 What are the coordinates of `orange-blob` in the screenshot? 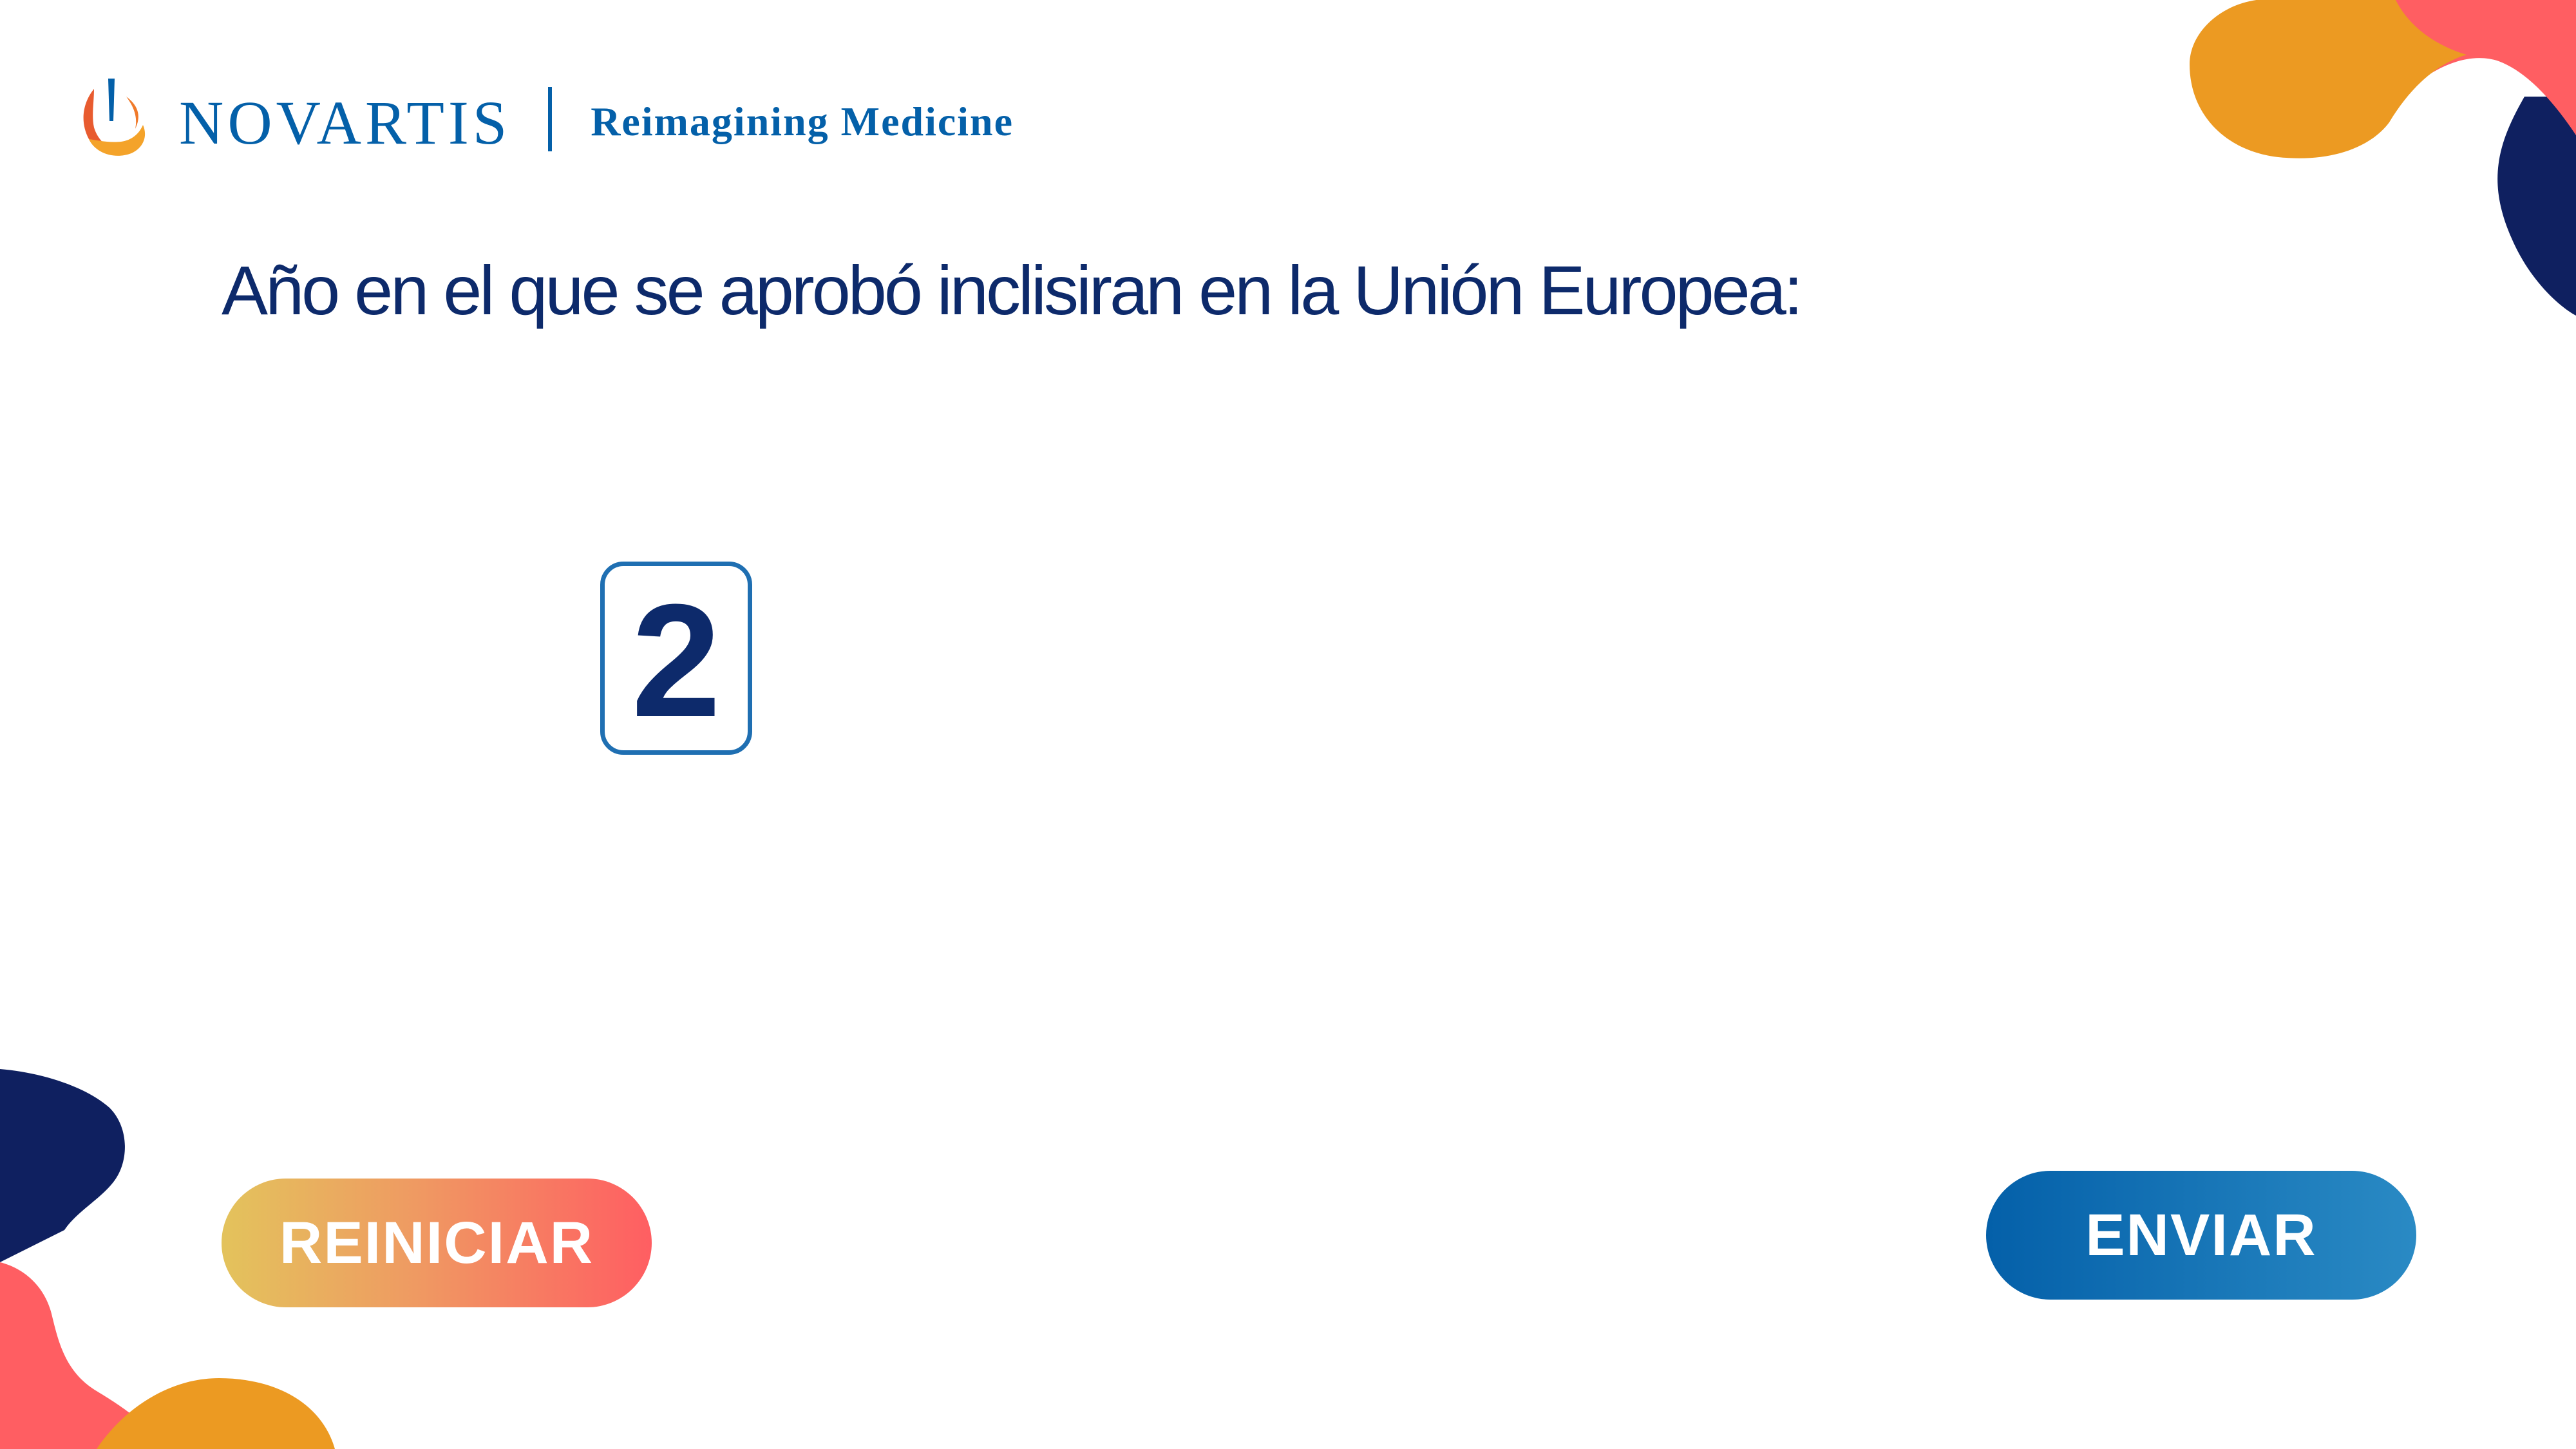 It's located at (216, 1413).